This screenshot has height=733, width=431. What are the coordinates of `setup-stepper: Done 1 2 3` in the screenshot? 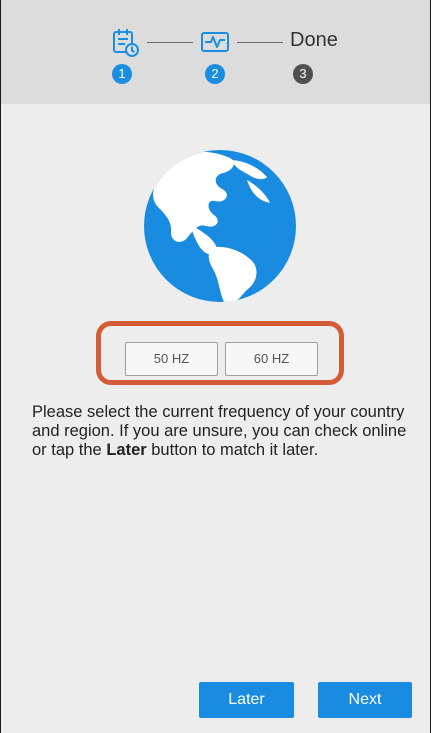 It's located at (215, 52).